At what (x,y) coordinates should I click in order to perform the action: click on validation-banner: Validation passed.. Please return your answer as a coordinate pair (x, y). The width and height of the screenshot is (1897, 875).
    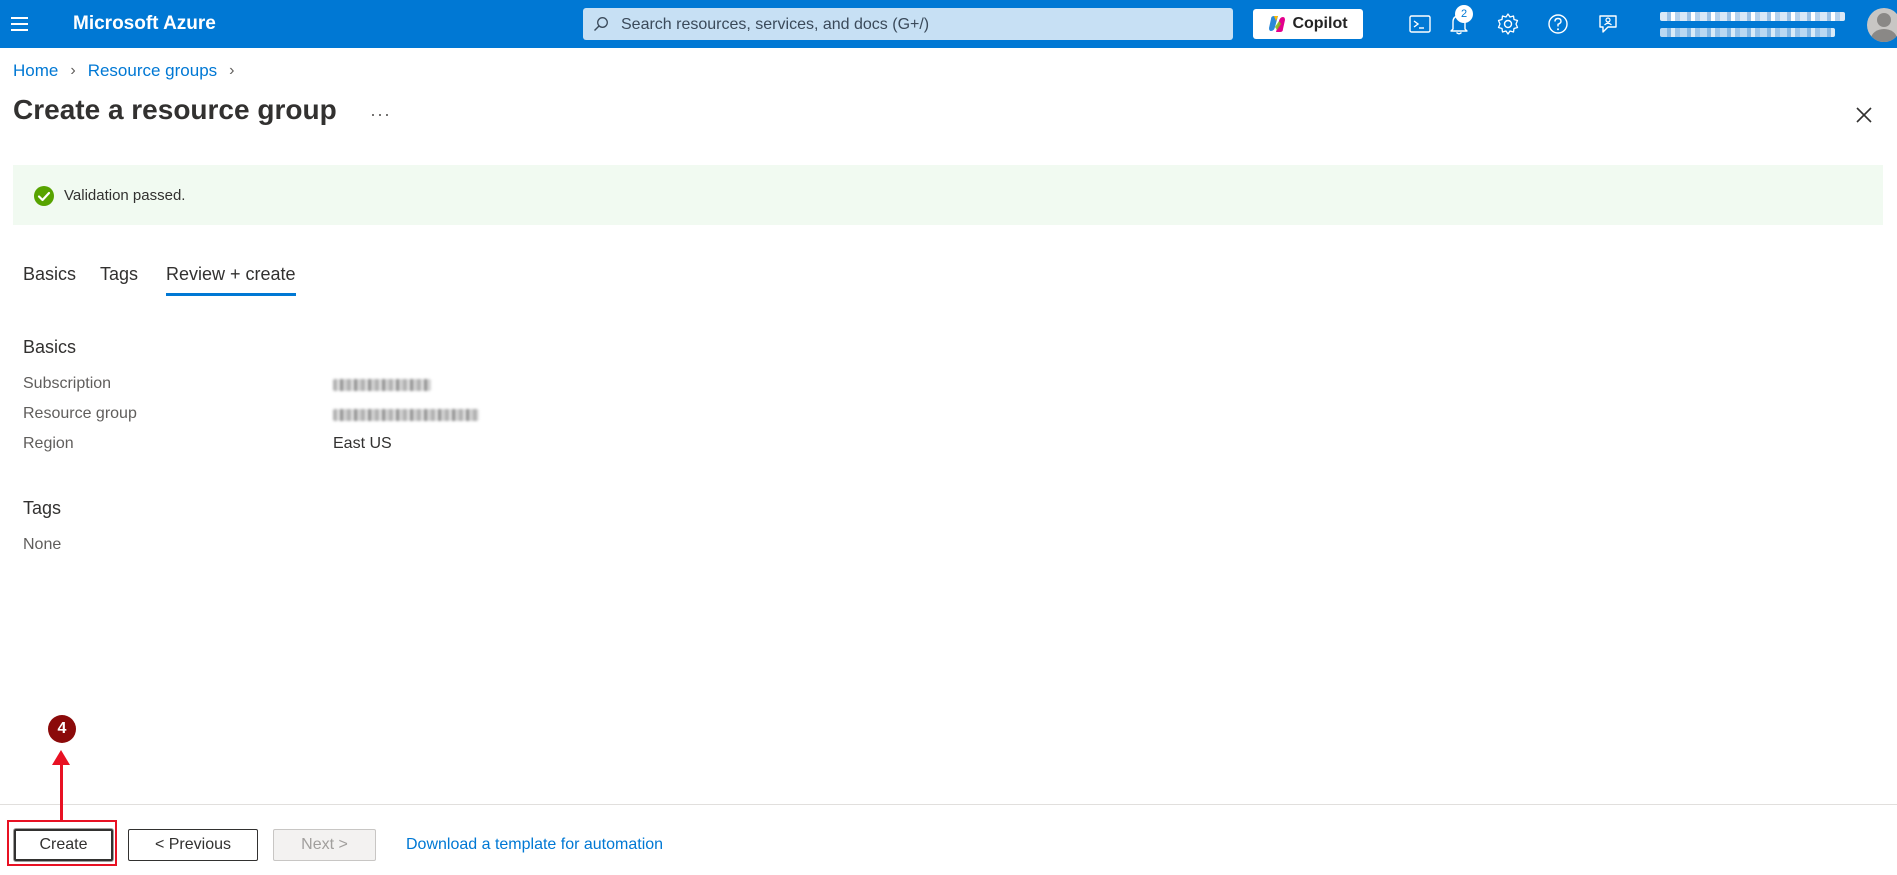
    Looking at the image, I should click on (948, 195).